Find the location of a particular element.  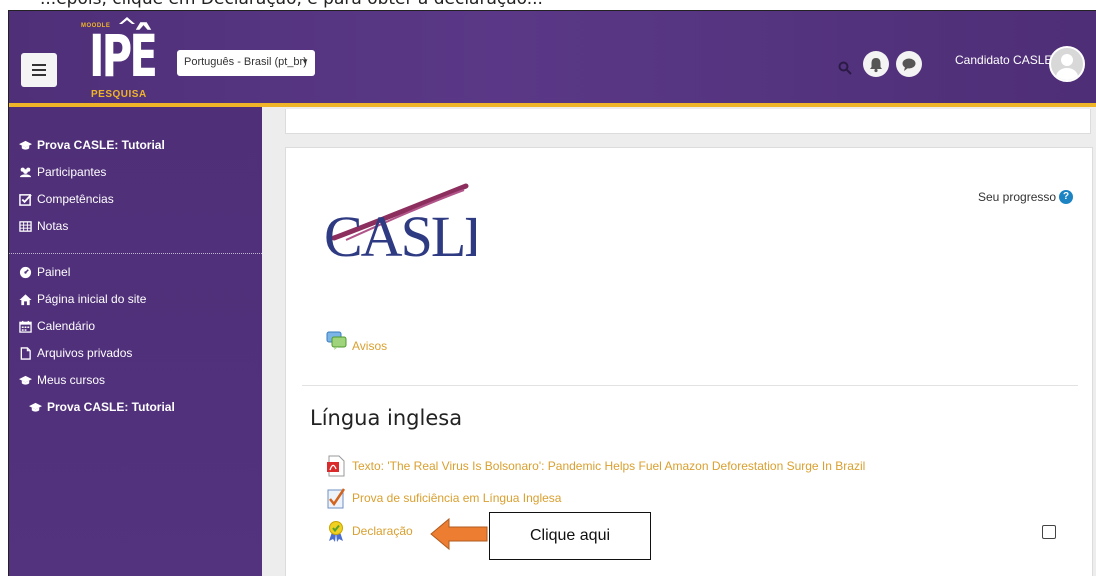

language-select: Português - Brasil (pt_br) ▼ is located at coordinates (246, 63).